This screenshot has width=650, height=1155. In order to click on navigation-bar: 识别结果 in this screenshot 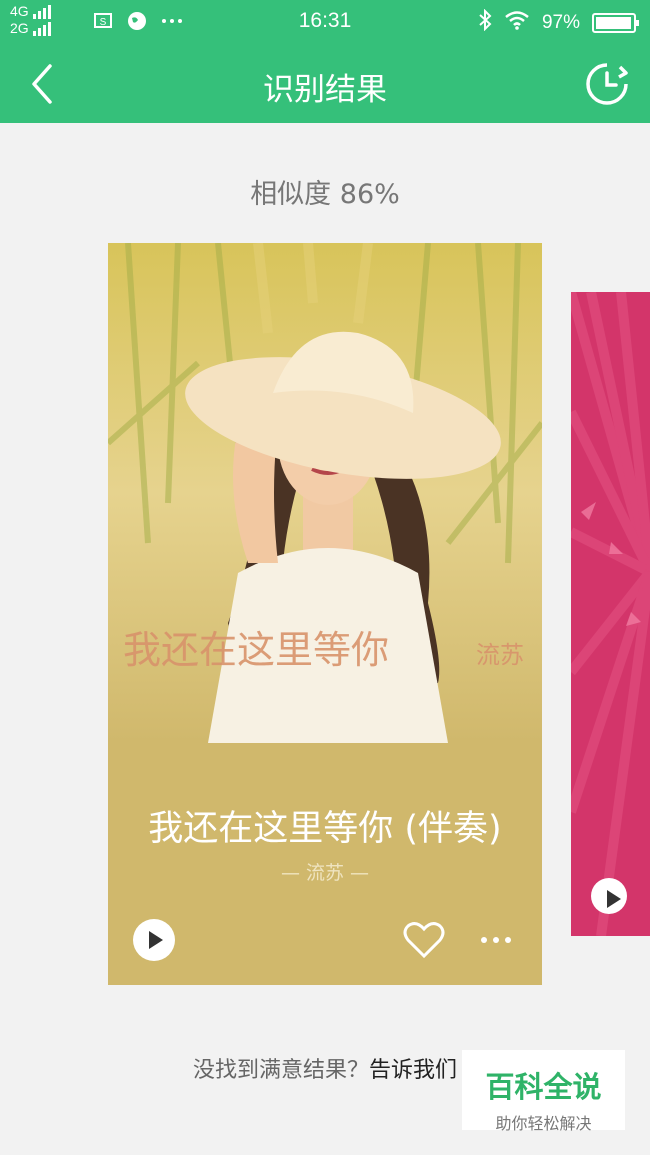, I will do `click(325, 83)`.